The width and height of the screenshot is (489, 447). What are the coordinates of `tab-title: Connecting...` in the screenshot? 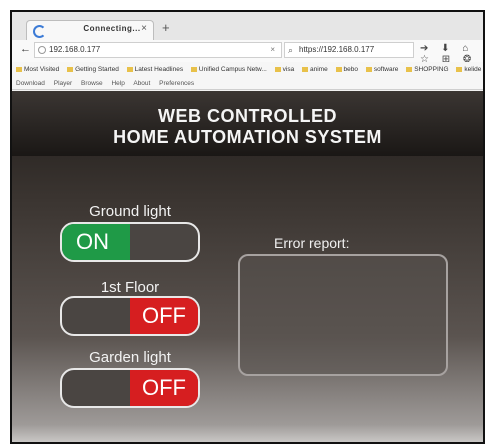 It's located at (112, 28).